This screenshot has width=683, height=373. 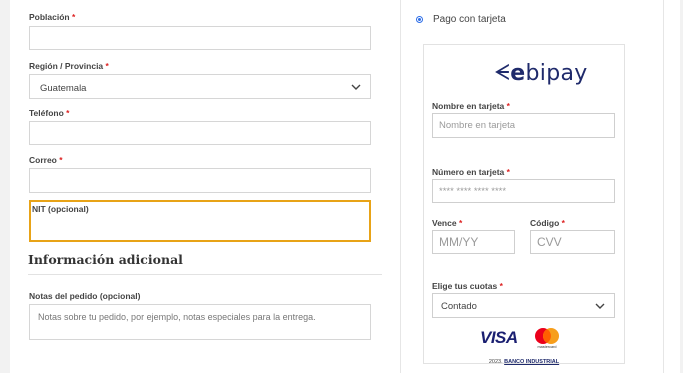 I want to click on installments-label: Elige tus cuotas *, so click(x=467, y=286).